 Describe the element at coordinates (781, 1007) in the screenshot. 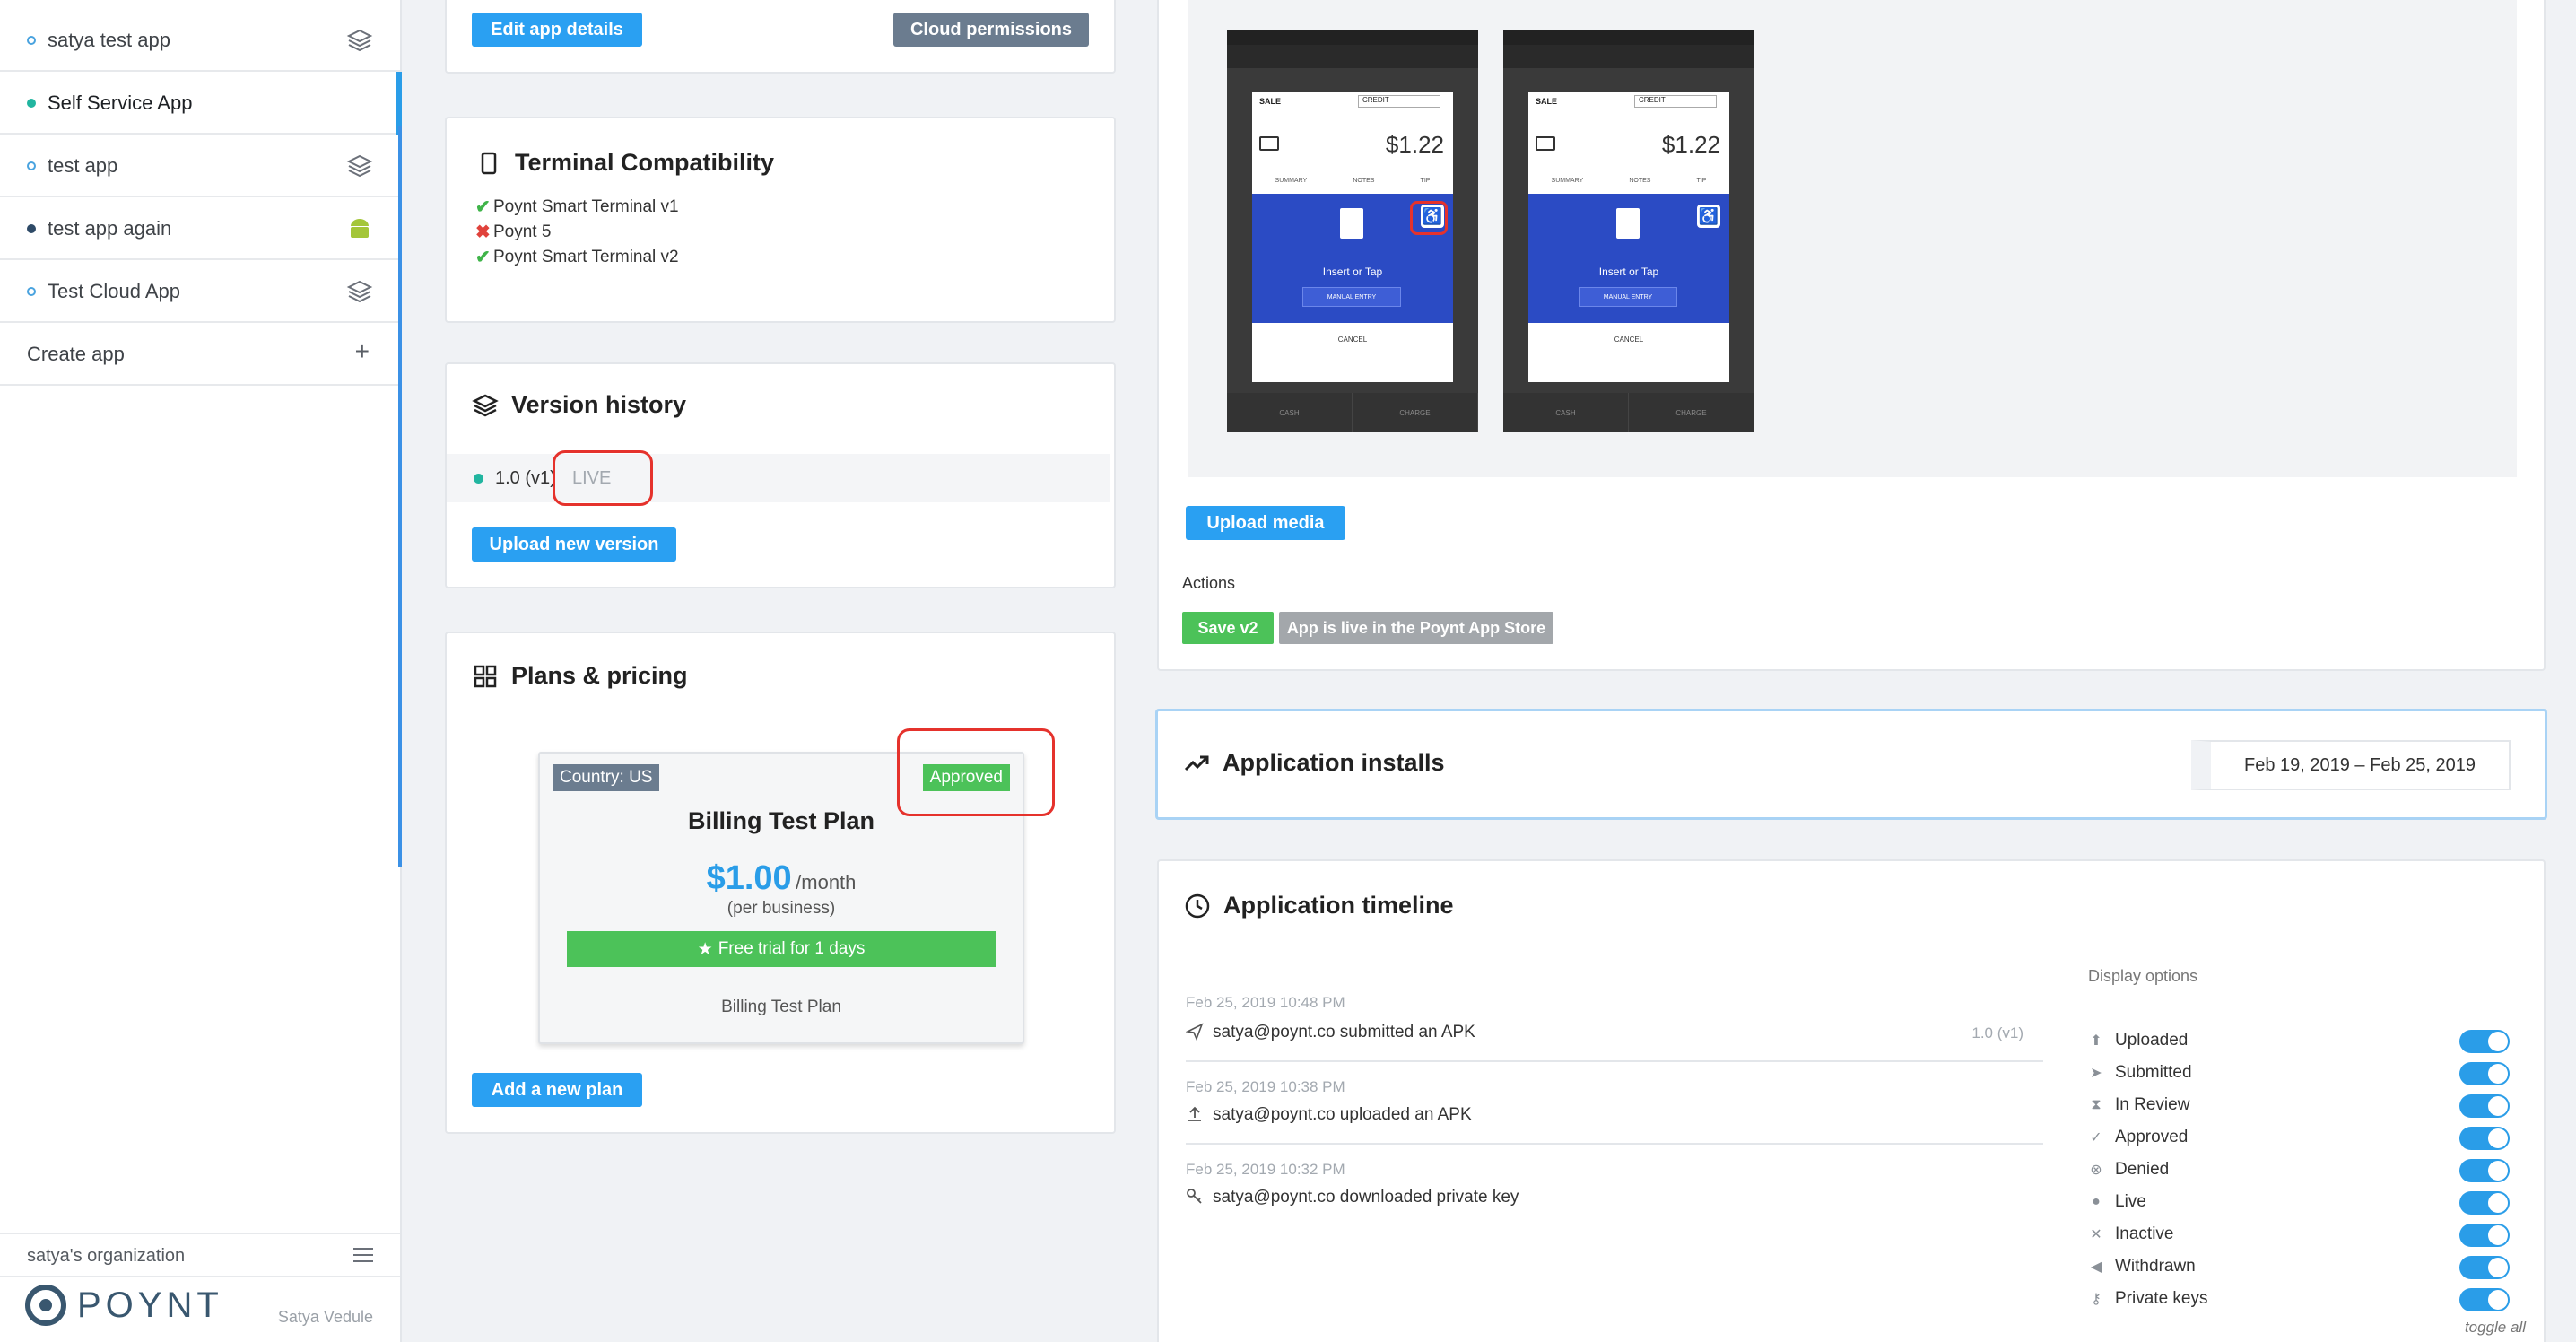

I see `plan-footer: Billing Test Plan` at that location.